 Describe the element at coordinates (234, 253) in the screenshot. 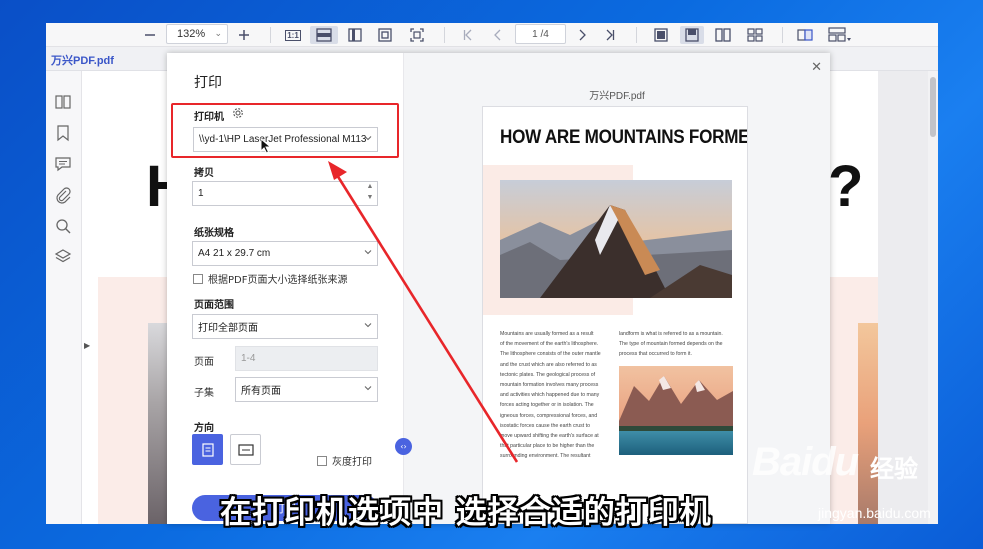

I see `paper-size-value: A4 21 x 29.7 cm` at that location.